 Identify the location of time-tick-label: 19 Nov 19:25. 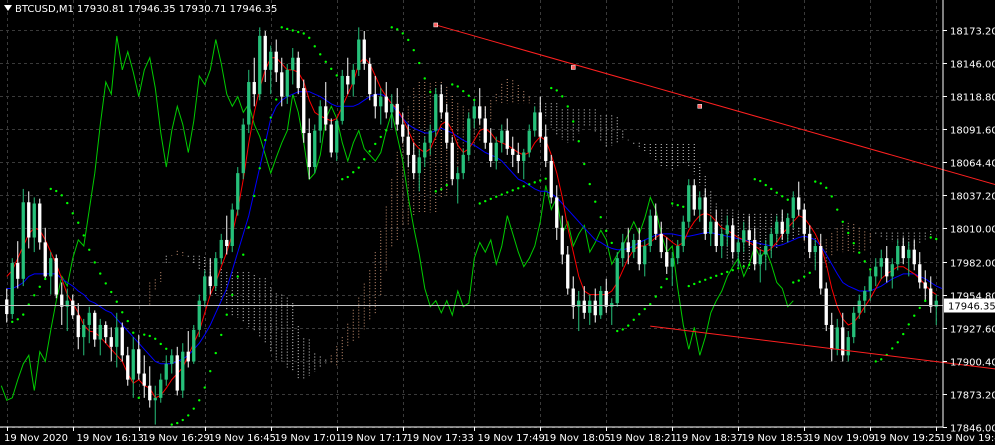
(907, 438).